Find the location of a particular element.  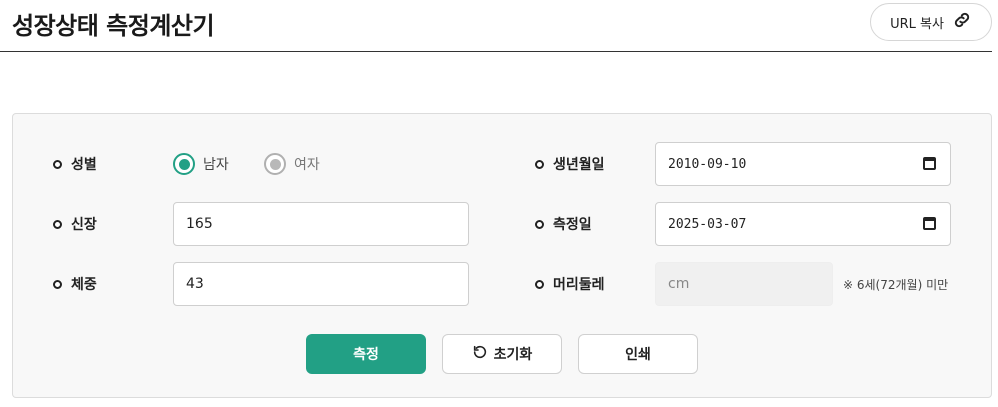

gender-radio-female: 여자 is located at coordinates (292, 164).